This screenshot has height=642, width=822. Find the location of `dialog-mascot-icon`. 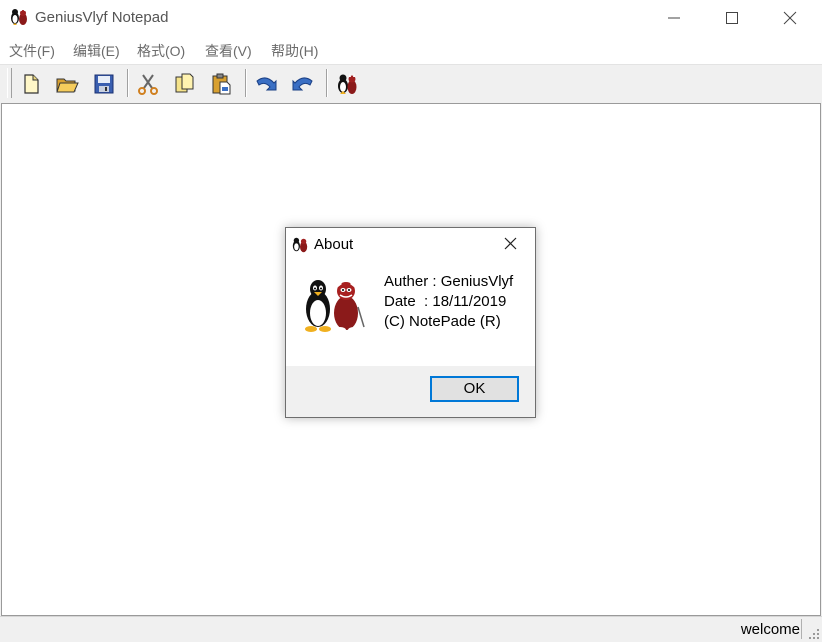

dialog-mascot-icon is located at coordinates (300, 245).